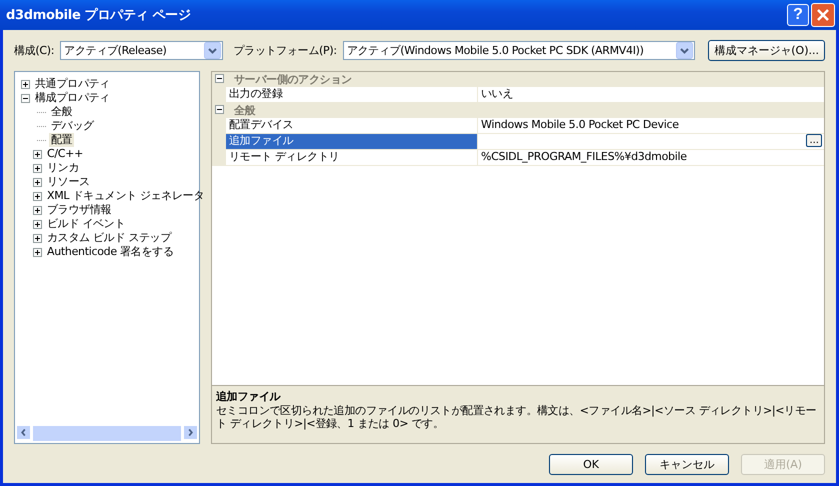 The height and width of the screenshot is (486, 839). What do you see at coordinates (517, 417) in the screenshot?
I see `description-text: セミコロンで区切られた追加のファイルのリストが配置されます。構文は、<ファイル名>|<ソース ディレクトリ>|<リモート ディレクトリ>|<登録、1 または 0> です。` at bounding box center [517, 417].